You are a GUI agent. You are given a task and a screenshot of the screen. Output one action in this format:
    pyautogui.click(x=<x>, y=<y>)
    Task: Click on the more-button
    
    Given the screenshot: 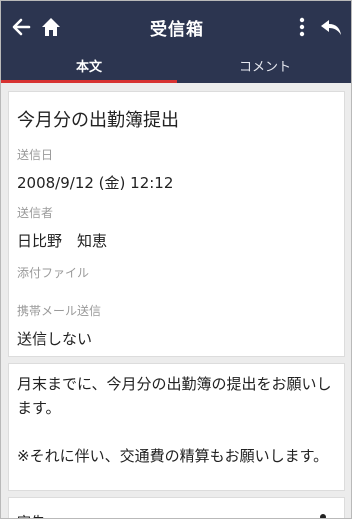 What is the action you would take?
    pyautogui.click(x=302, y=27)
    